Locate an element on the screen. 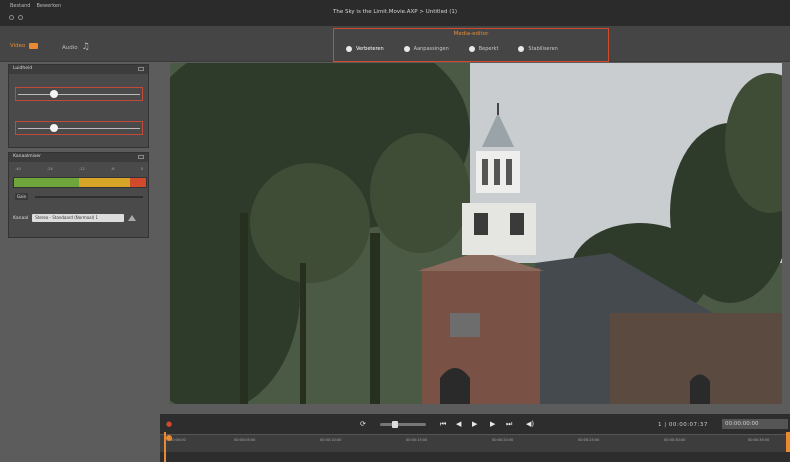 The height and width of the screenshot is (462, 790). skip-start-icon: ⏮ is located at coordinates (443, 424).